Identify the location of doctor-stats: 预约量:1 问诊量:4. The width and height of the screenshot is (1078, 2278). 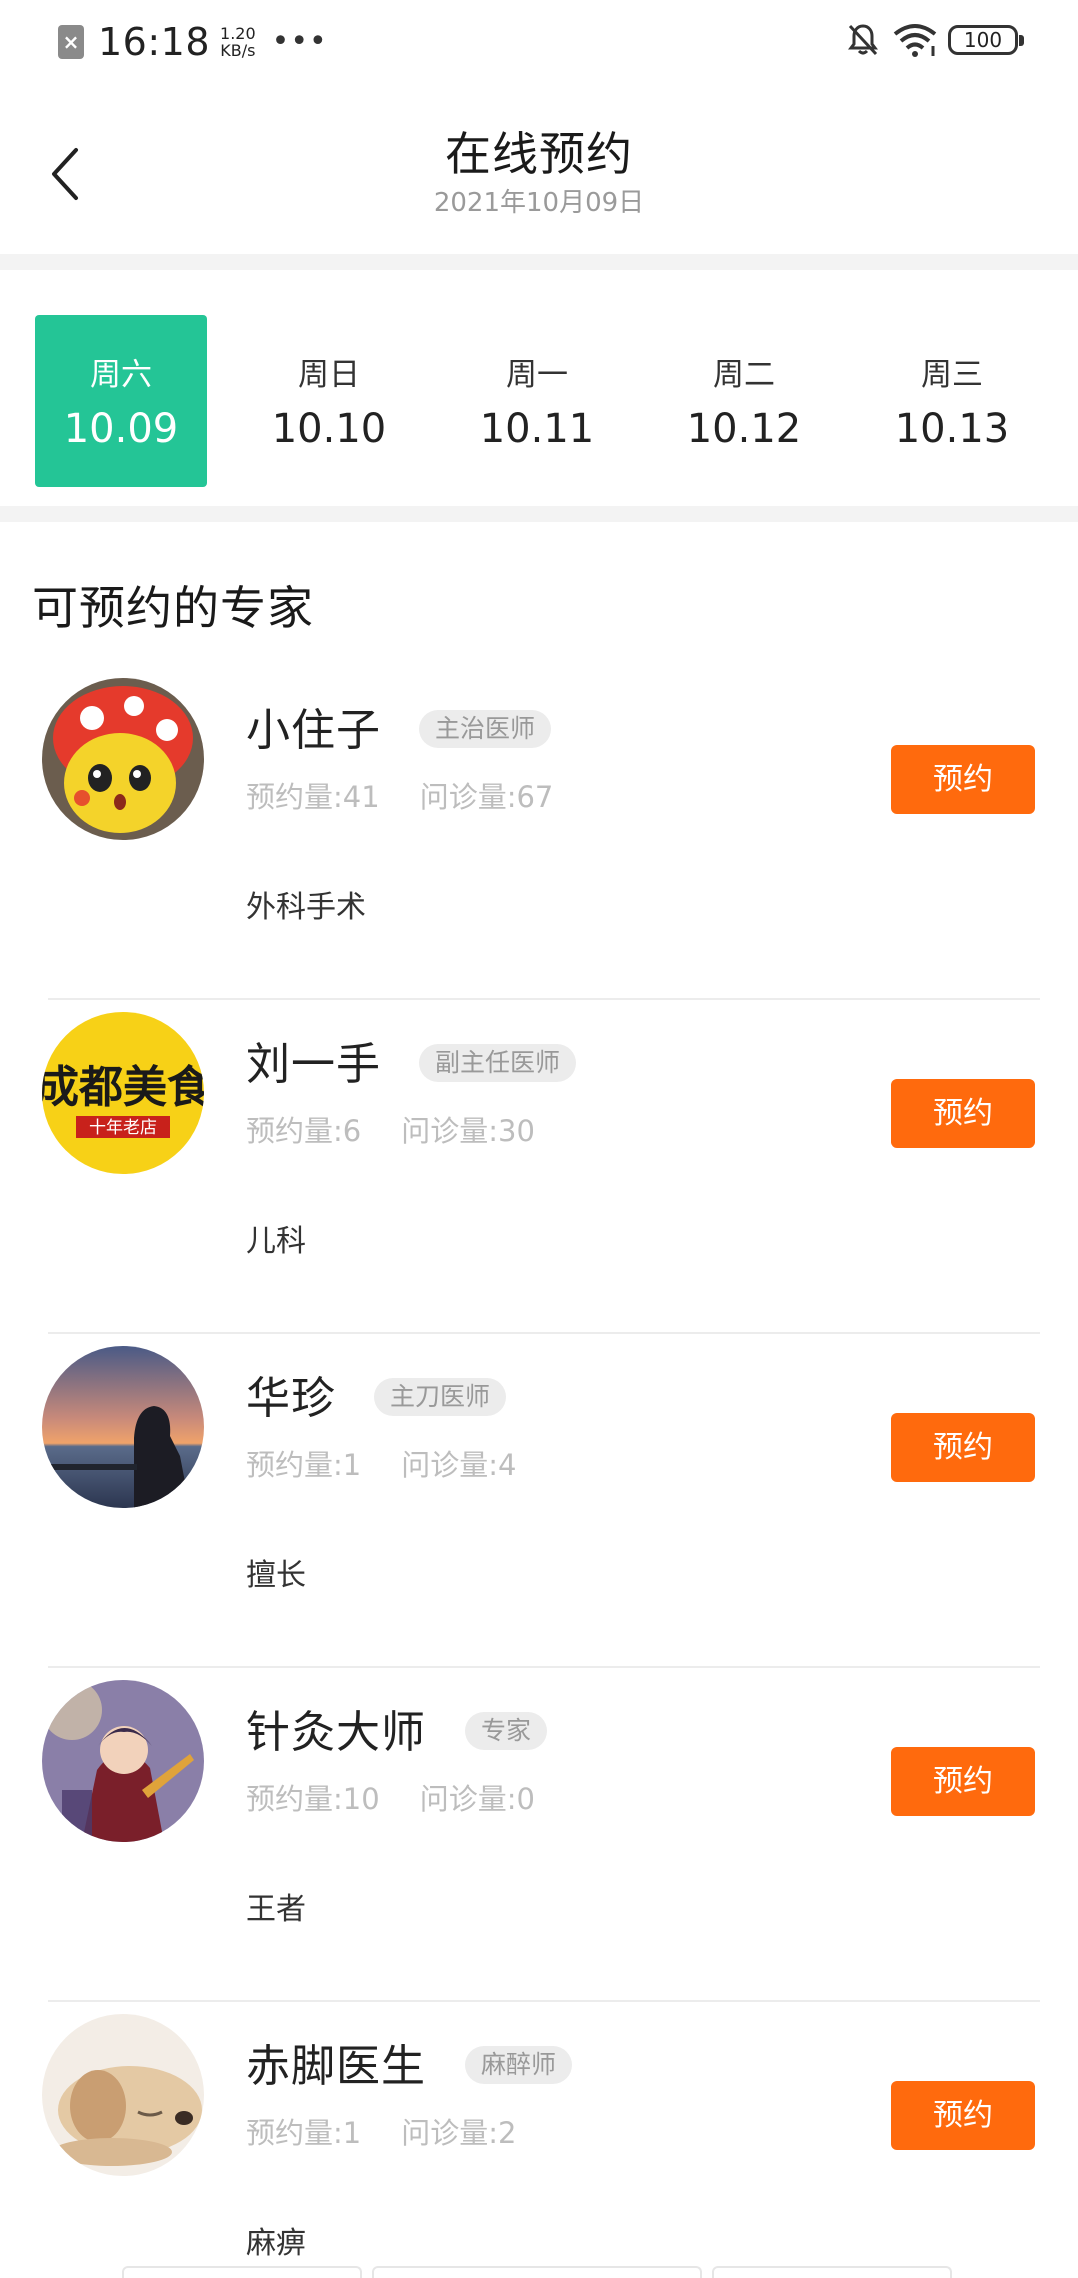
(381, 1463).